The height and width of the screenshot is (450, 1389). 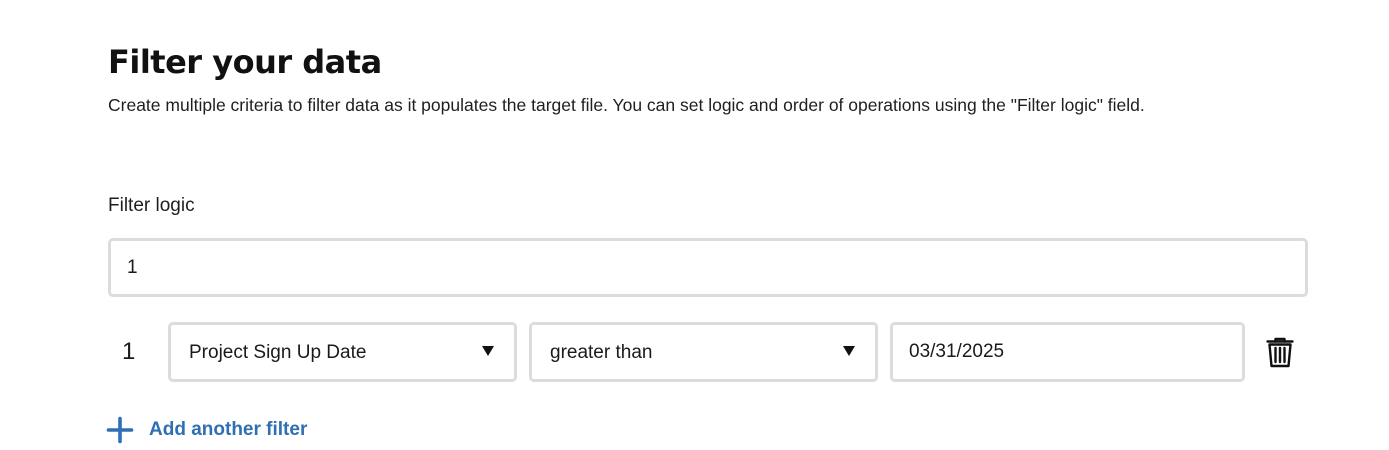 I want to click on filter-row-number: 1, so click(x=129, y=351).